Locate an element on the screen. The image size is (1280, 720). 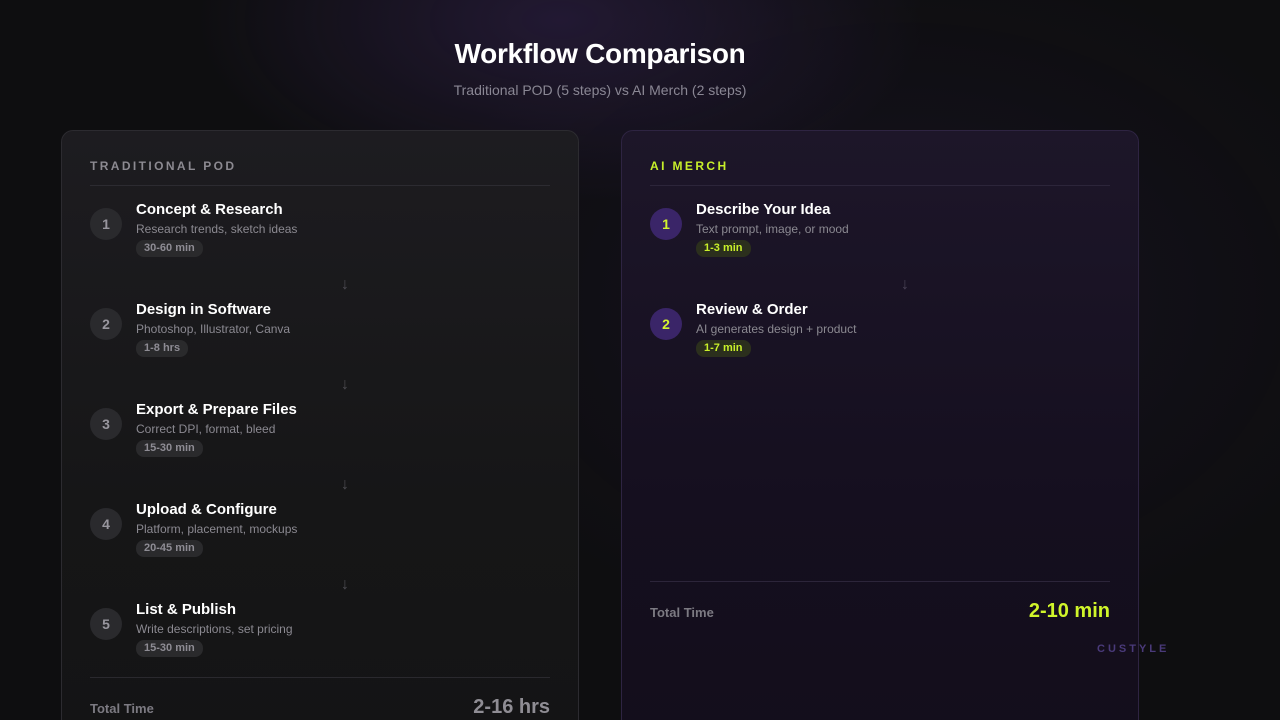
step-title: Review & Order is located at coordinates (752, 309).